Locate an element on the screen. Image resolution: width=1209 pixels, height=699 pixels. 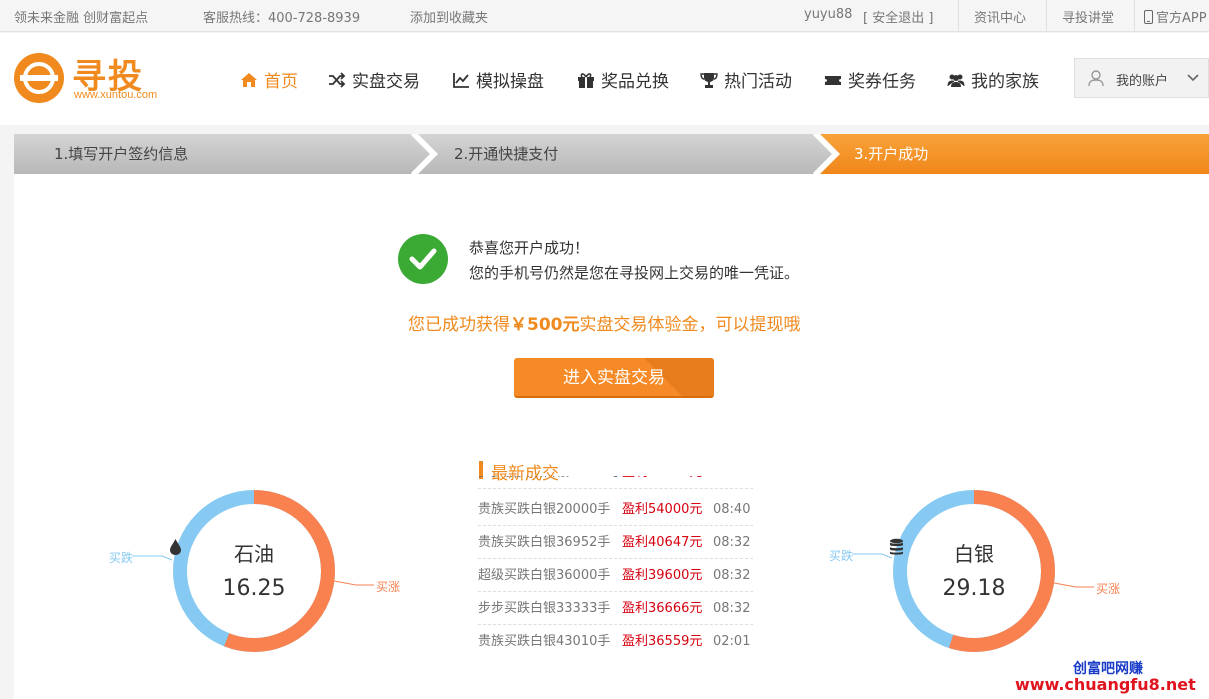
trade-time: 08:40 is located at coordinates (732, 509).